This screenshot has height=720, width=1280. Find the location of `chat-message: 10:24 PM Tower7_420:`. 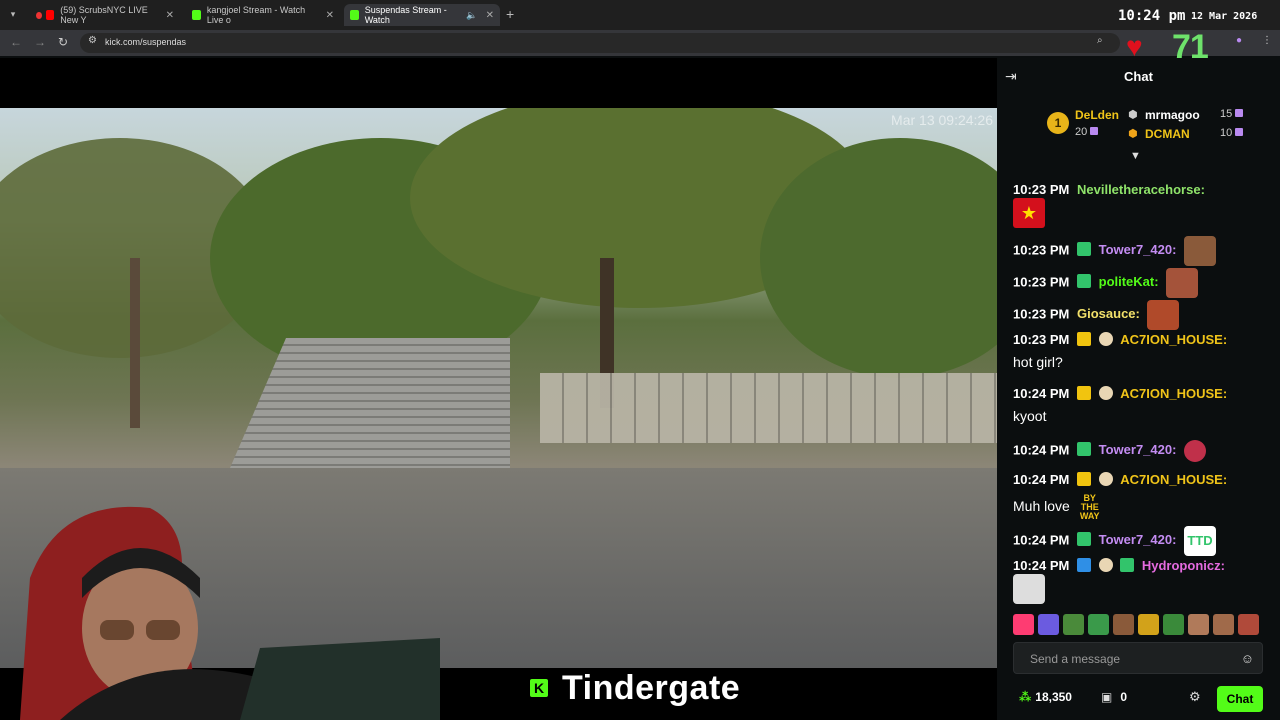

chat-message: 10:24 PM Tower7_420: is located at coordinates (1110, 451).